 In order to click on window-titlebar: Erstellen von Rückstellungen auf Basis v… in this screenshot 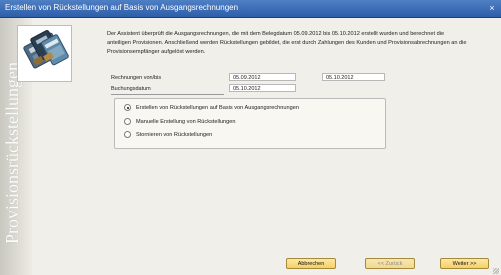, I will do `click(250, 9)`.